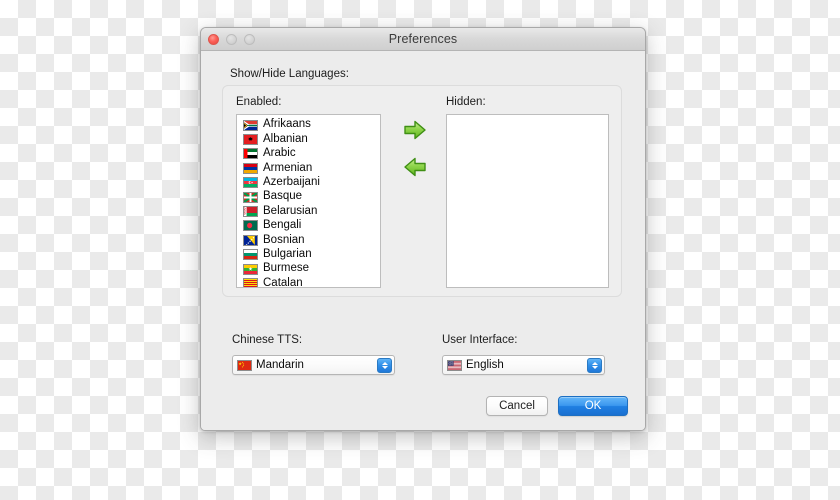 The image size is (840, 500). I want to click on usa-flag-icon, so click(454, 365).